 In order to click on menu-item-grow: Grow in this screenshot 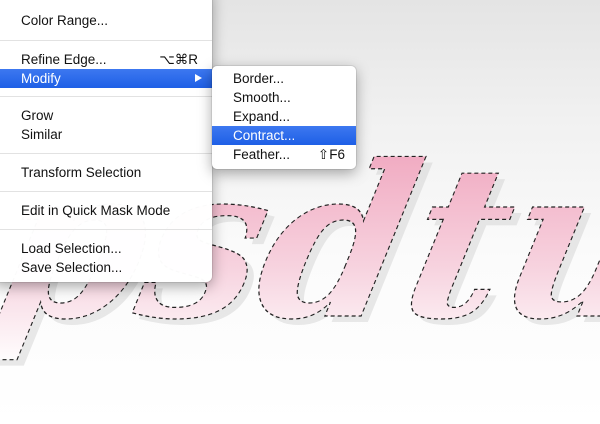, I will do `click(106, 115)`.